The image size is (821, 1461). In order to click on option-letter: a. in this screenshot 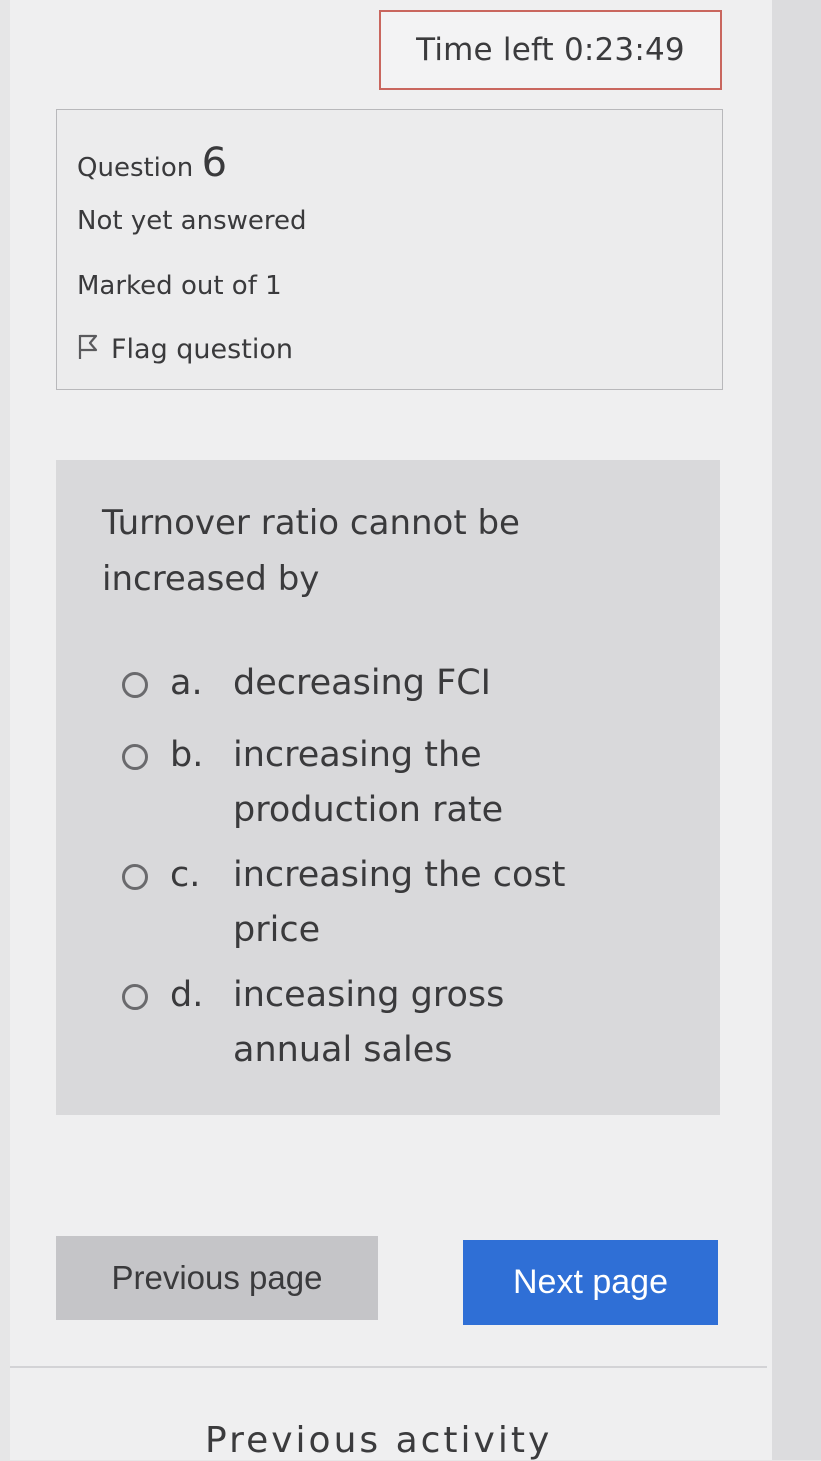, I will do `click(186, 683)`.